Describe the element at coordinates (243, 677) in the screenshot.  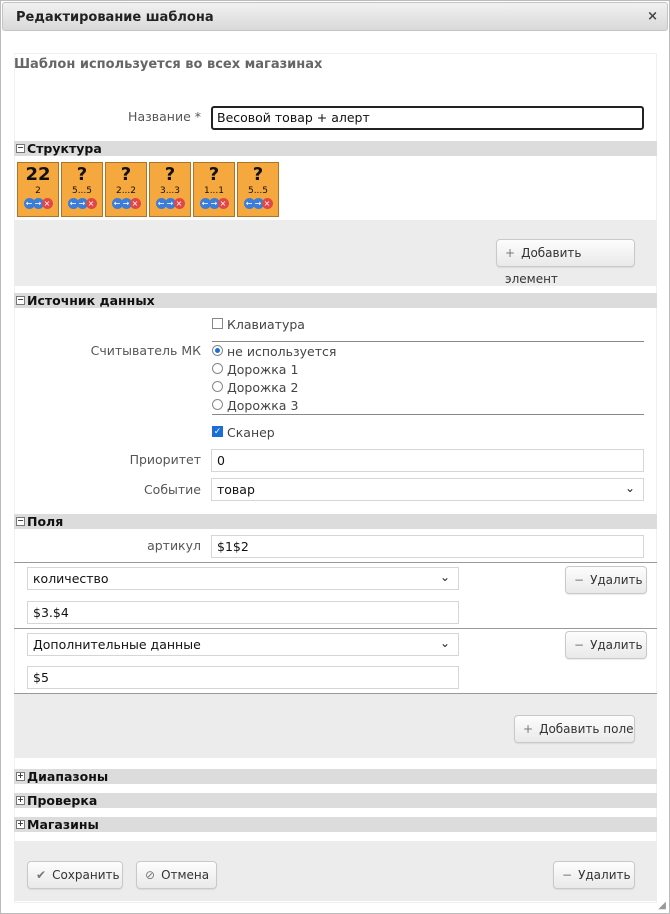
I see `field-value-input: $5` at that location.